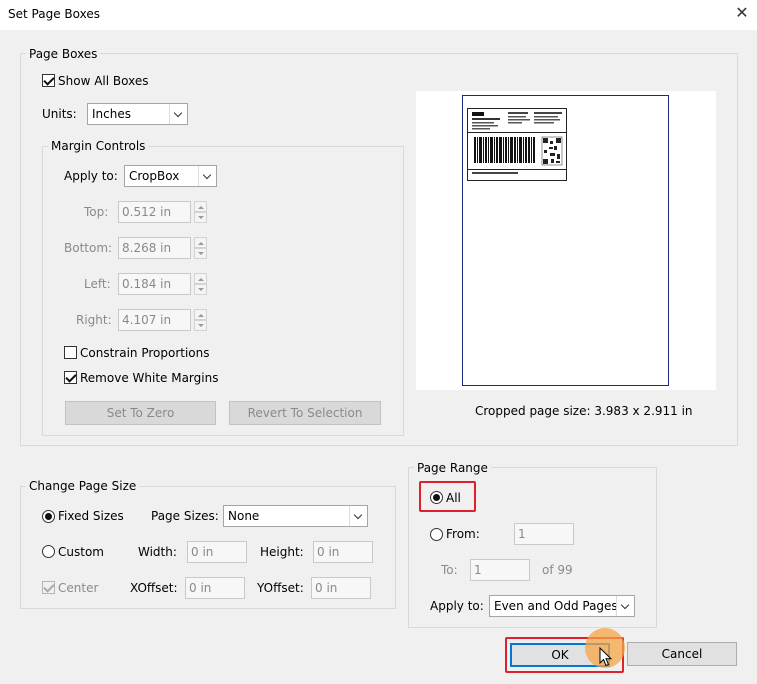 This screenshot has width=757, height=684. I want to click on cancel-button: Cancel, so click(682, 654).